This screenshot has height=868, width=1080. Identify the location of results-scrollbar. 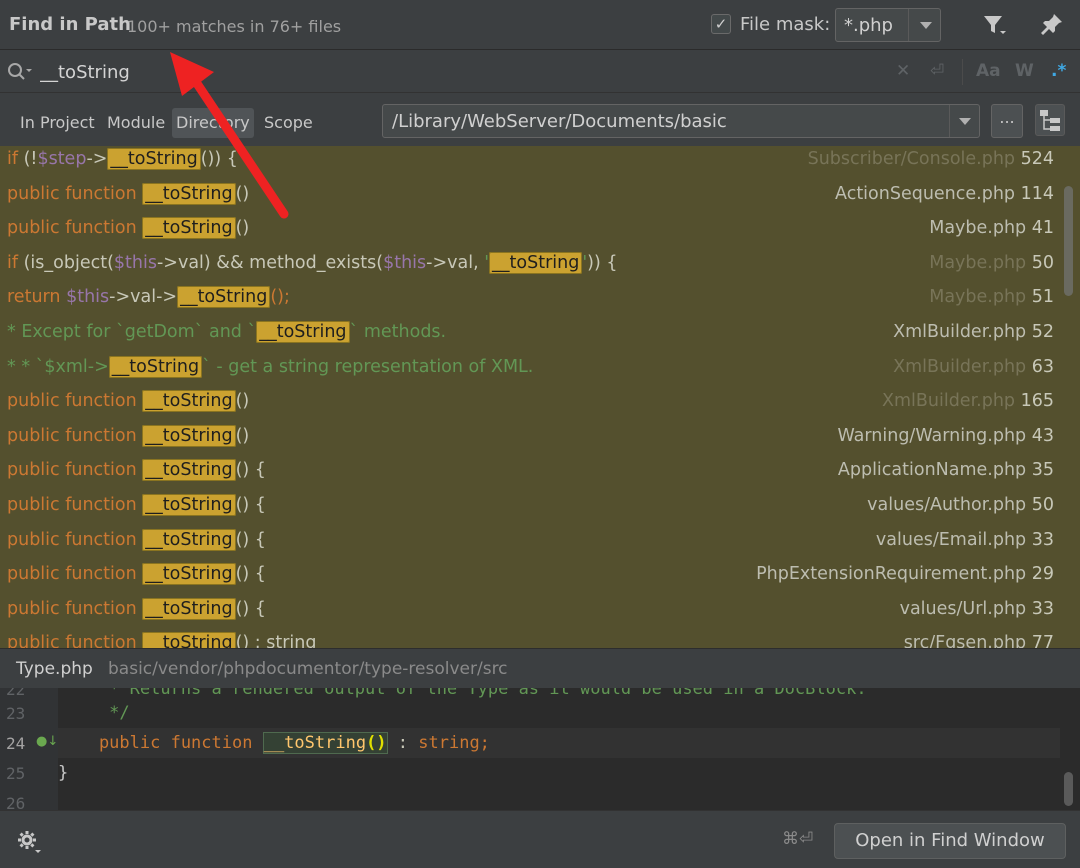
(1068, 241).